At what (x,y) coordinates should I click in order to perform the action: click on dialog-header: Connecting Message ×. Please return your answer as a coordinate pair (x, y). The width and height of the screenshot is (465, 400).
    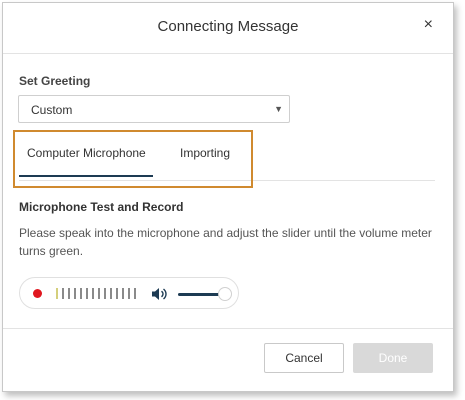
    Looking at the image, I should click on (228, 28).